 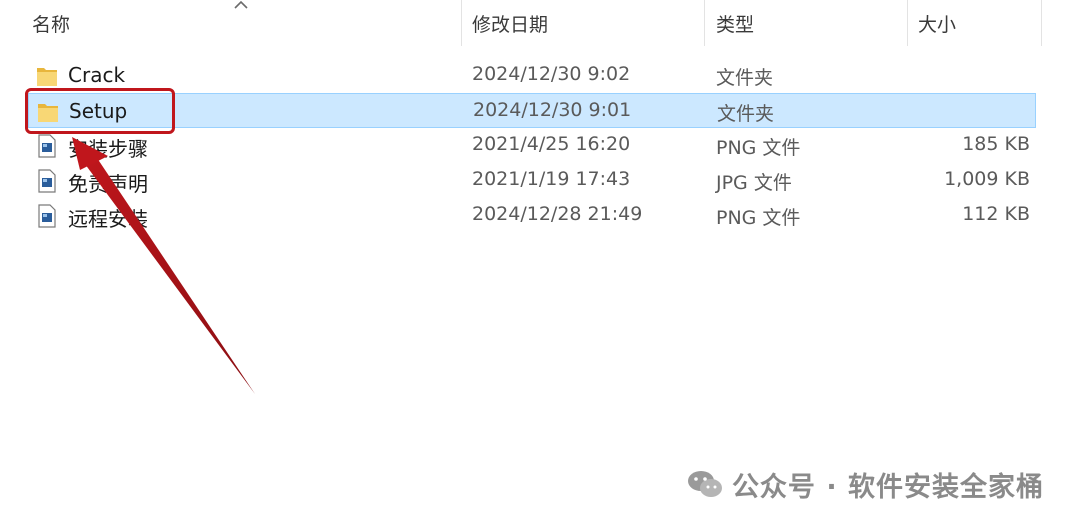 What do you see at coordinates (704, 484) in the screenshot?
I see `wechat-icon` at bounding box center [704, 484].